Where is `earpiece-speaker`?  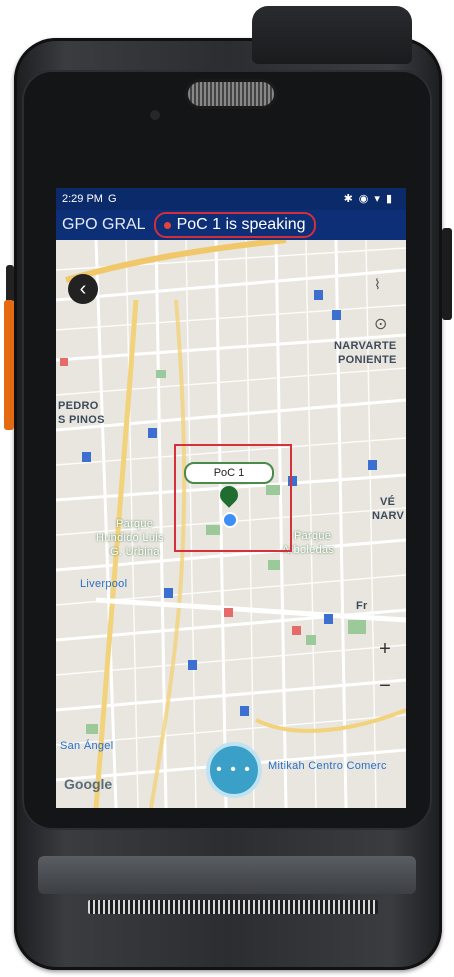 earpiece-speaker is located at coordinates (231, 94).